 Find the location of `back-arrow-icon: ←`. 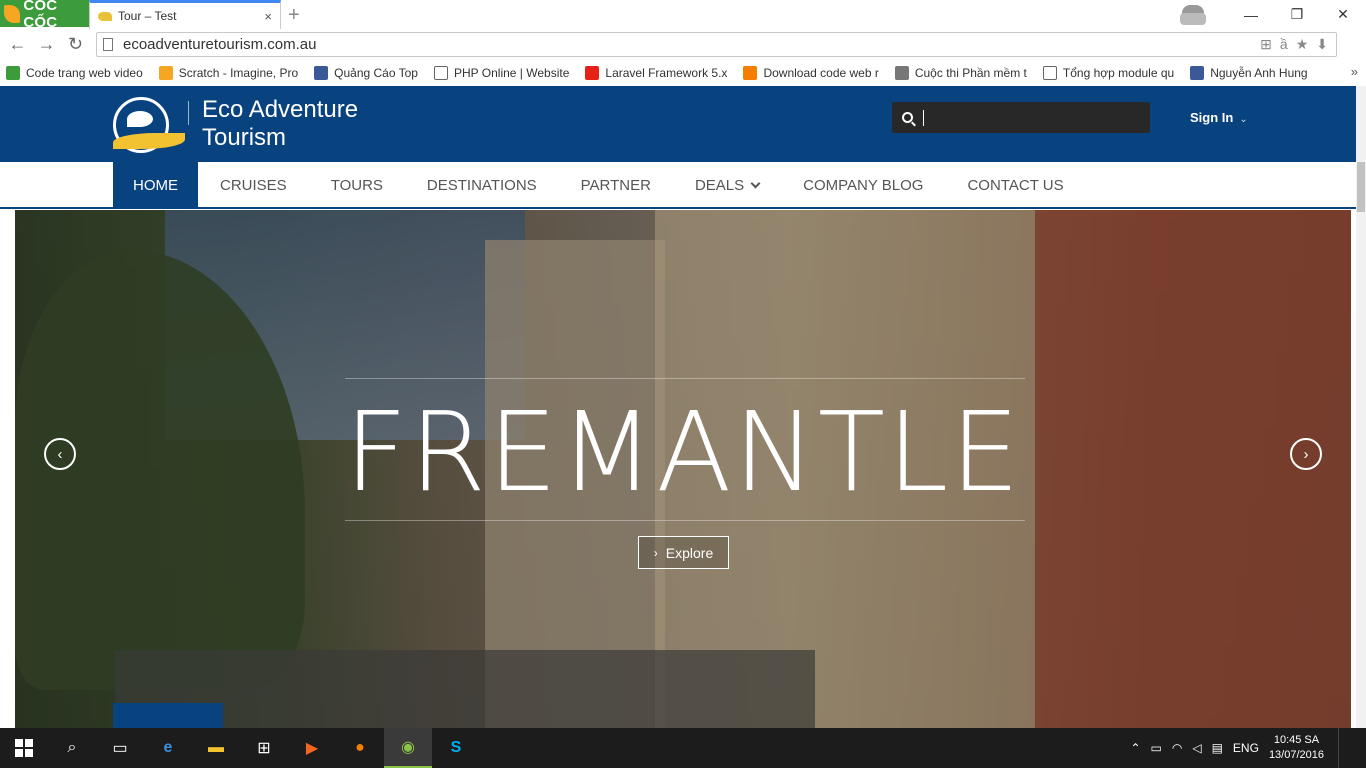

back-arrow-icon: ← is located at coordinates (17, 44).